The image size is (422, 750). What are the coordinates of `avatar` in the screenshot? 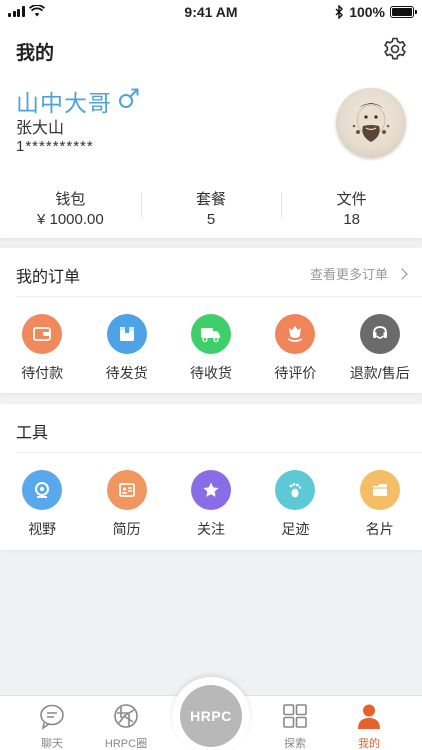 It's located at (371, 123).